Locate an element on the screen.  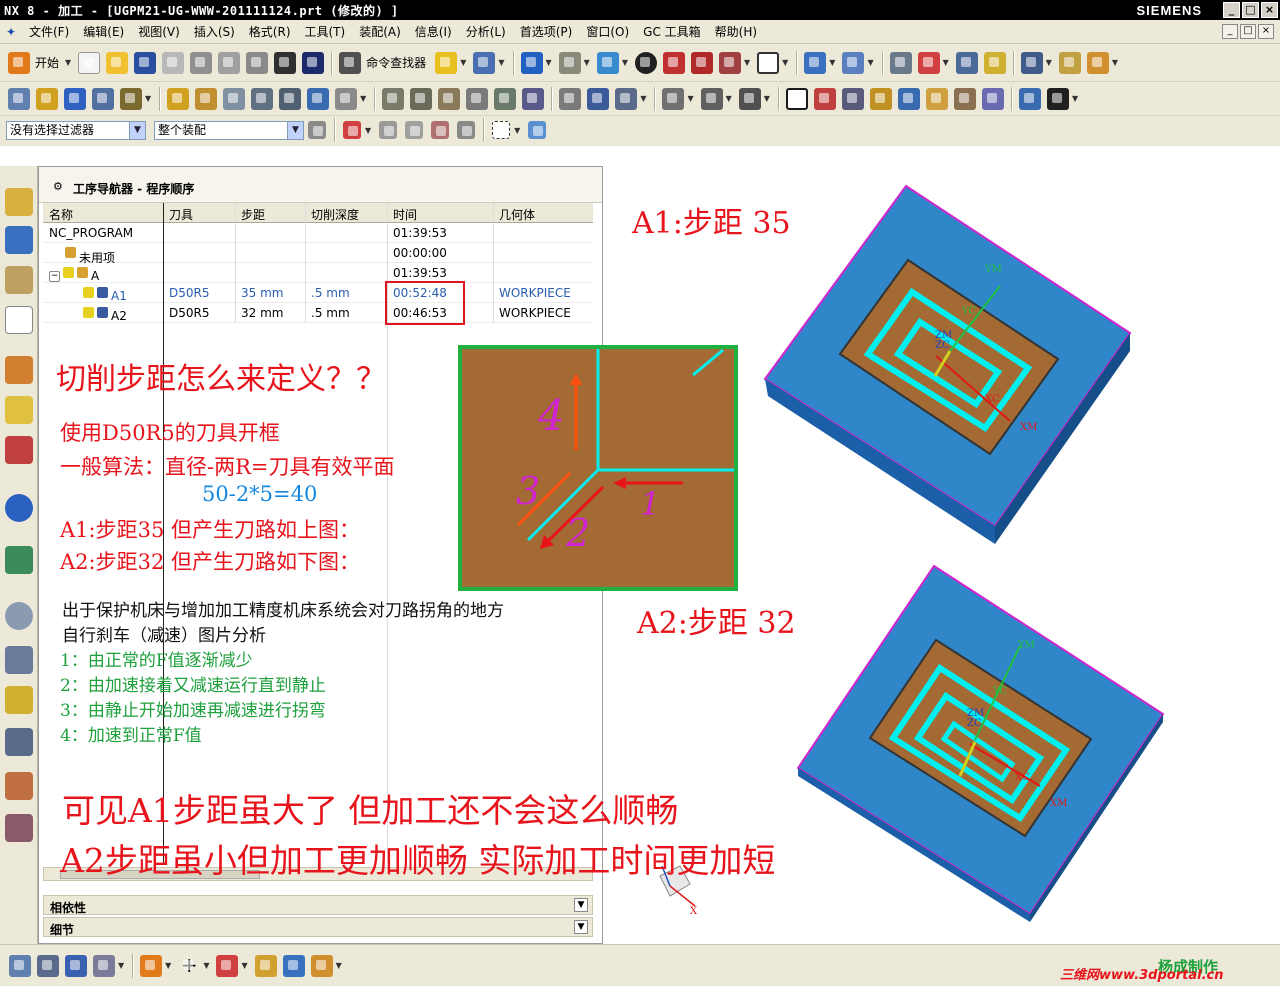
doc-restore-button: □ is located at coordinates (1248, 31).